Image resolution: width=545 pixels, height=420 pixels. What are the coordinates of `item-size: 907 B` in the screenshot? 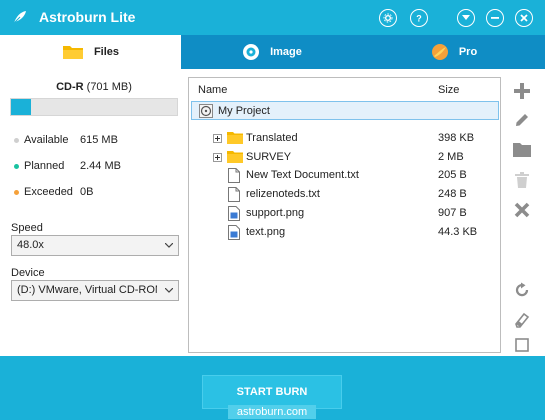 It's located at (452, 213).